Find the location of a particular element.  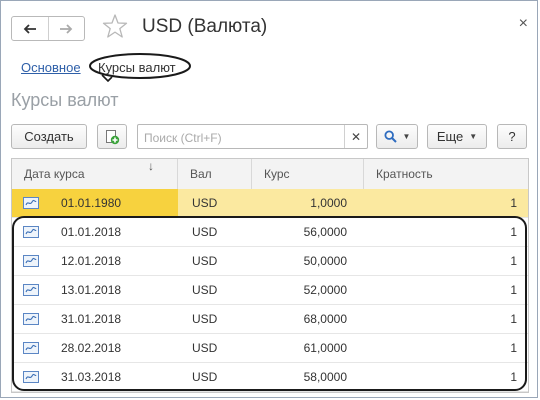

cell-rate: 68,0000 is located at coordinates (325, 319).